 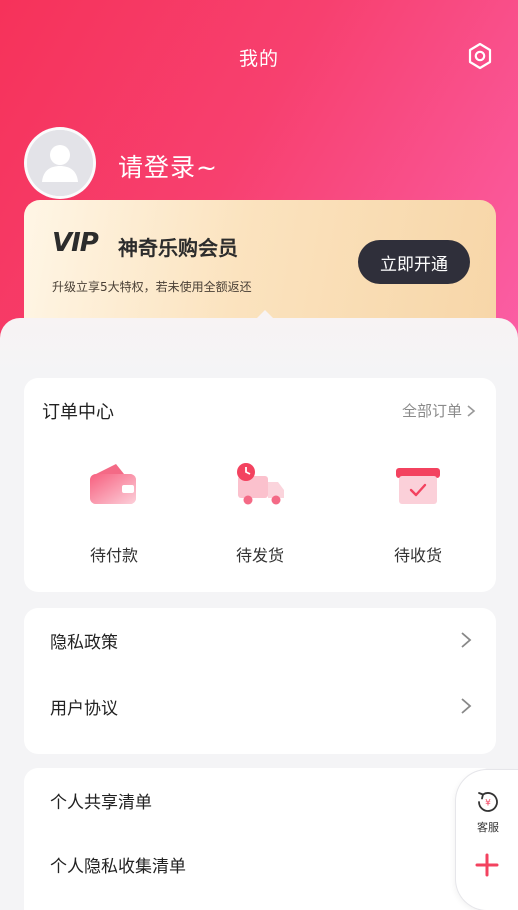 What do you see at coordinates (113, 555) in the screenshot?
I see `order-pending-payment-label: 待付款` at bounding box center [113, 555].